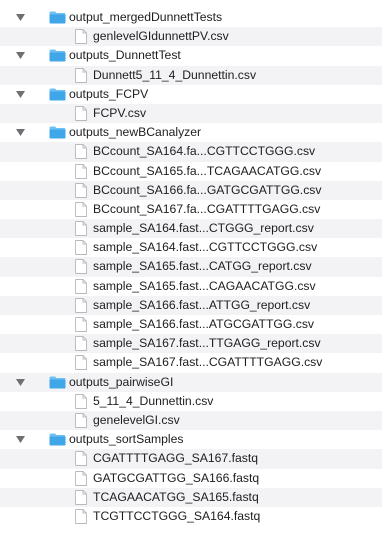 This screenshot has height=558, width=382. I want to click on file-row: BCcount_SA166.fa...GATGCGATTGG.csv, so click(191, 190).